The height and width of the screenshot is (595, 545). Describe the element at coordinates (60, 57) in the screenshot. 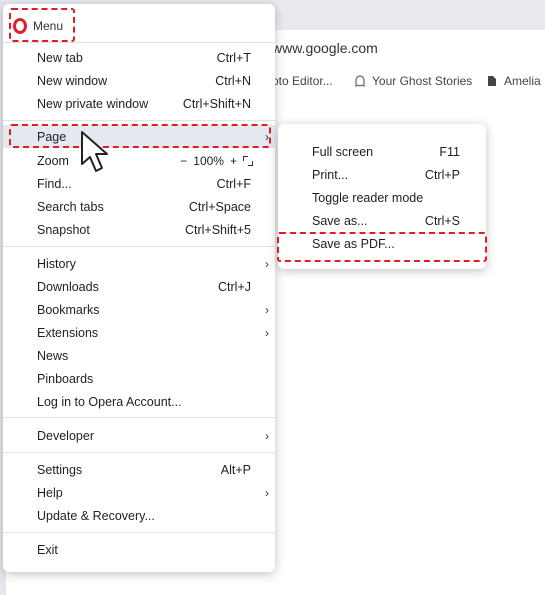

I see `menu-item-label: New tab` at that location.